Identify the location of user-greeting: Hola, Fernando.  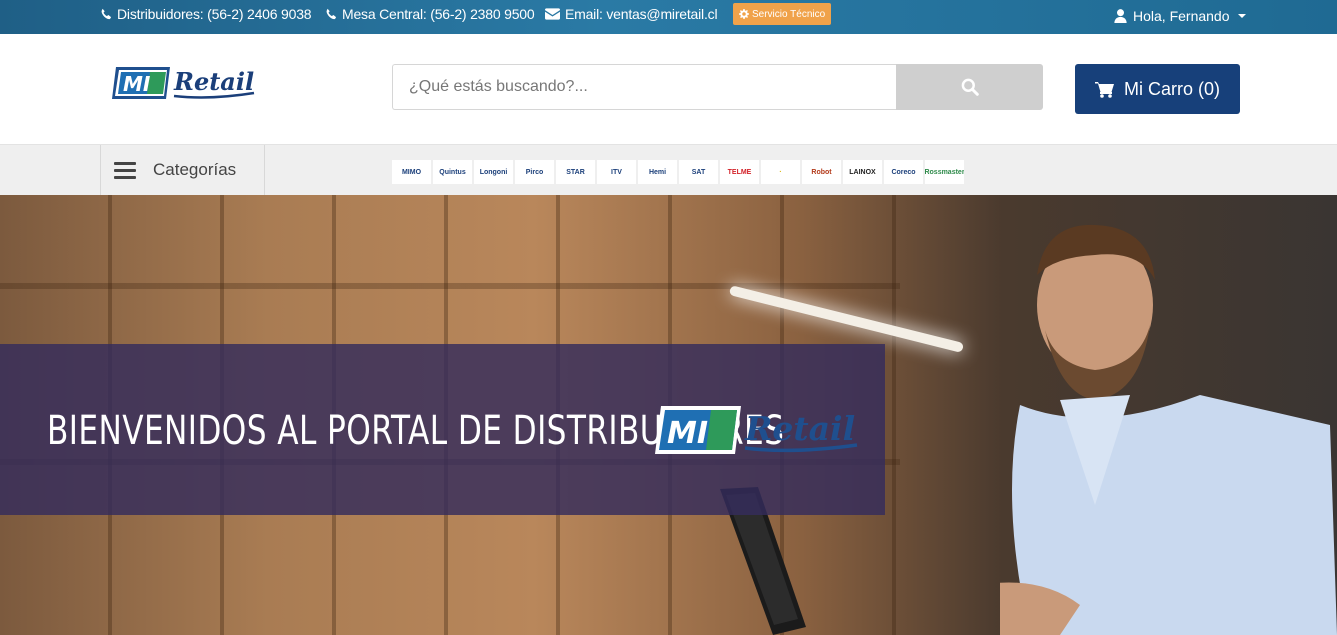
(1181, 16).